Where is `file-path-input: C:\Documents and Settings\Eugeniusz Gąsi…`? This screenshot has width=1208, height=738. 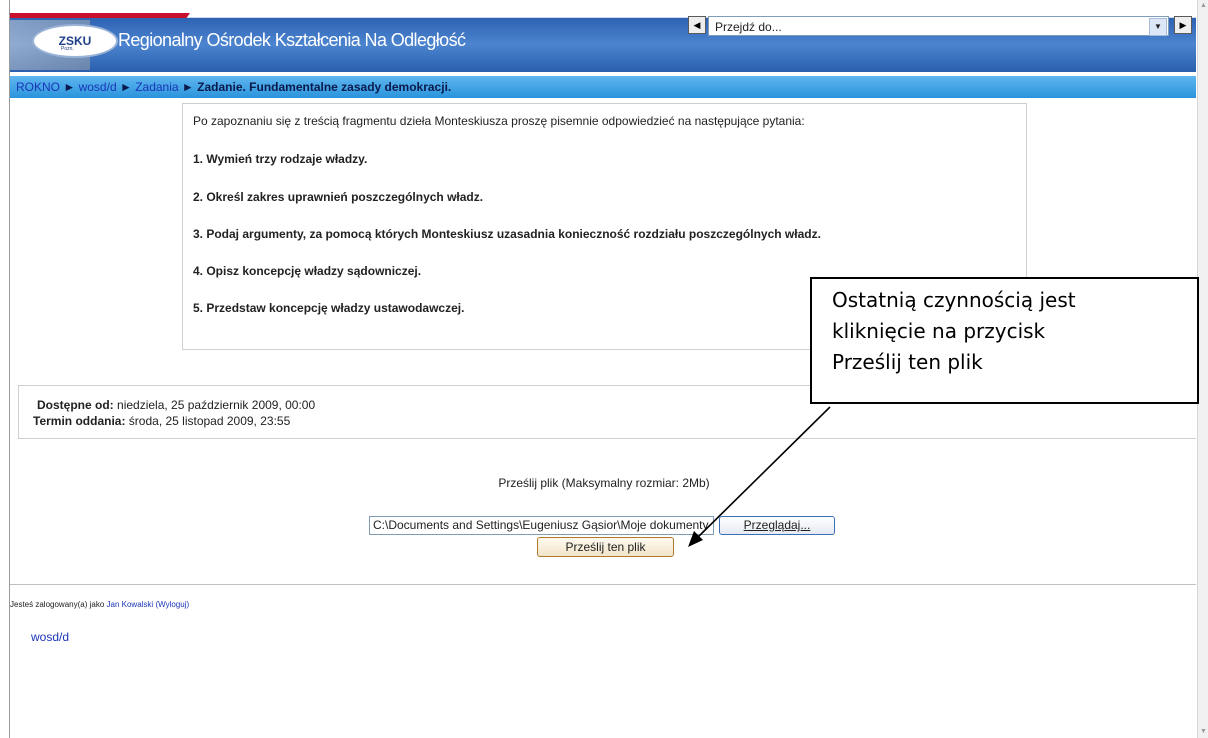
file-path-input: C:\Documents and Settings\Eugeniusz Gąsi… is located at coordinates (541, 525).